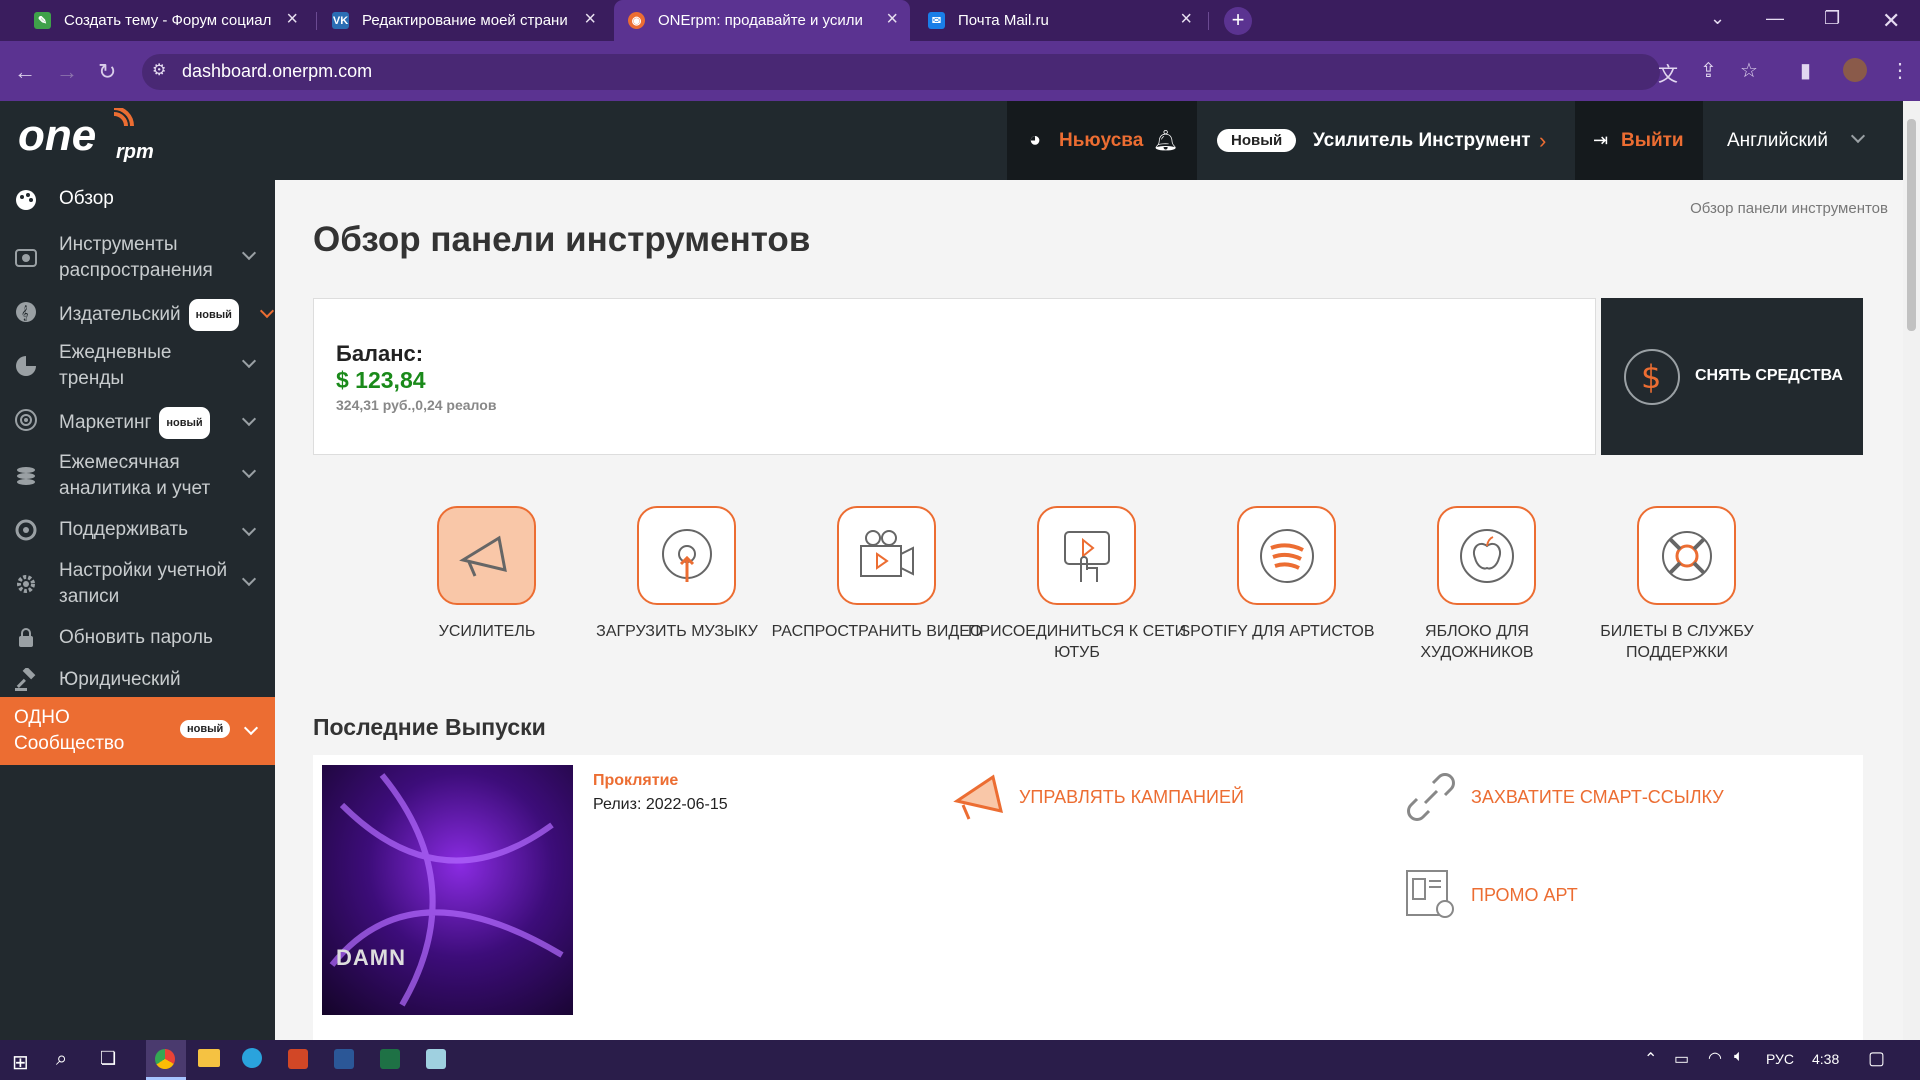  What do you see at coordinates (380, 353) in the screenshot?
I see `balance-label: Баланс:` at bounding box center [380, 353].